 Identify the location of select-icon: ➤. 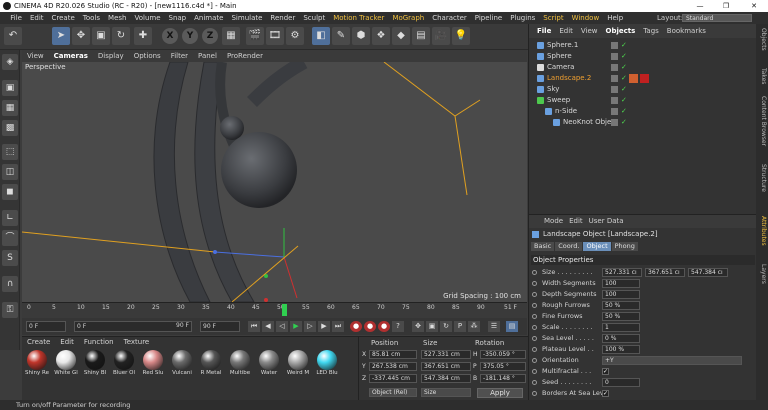
(61, 36).